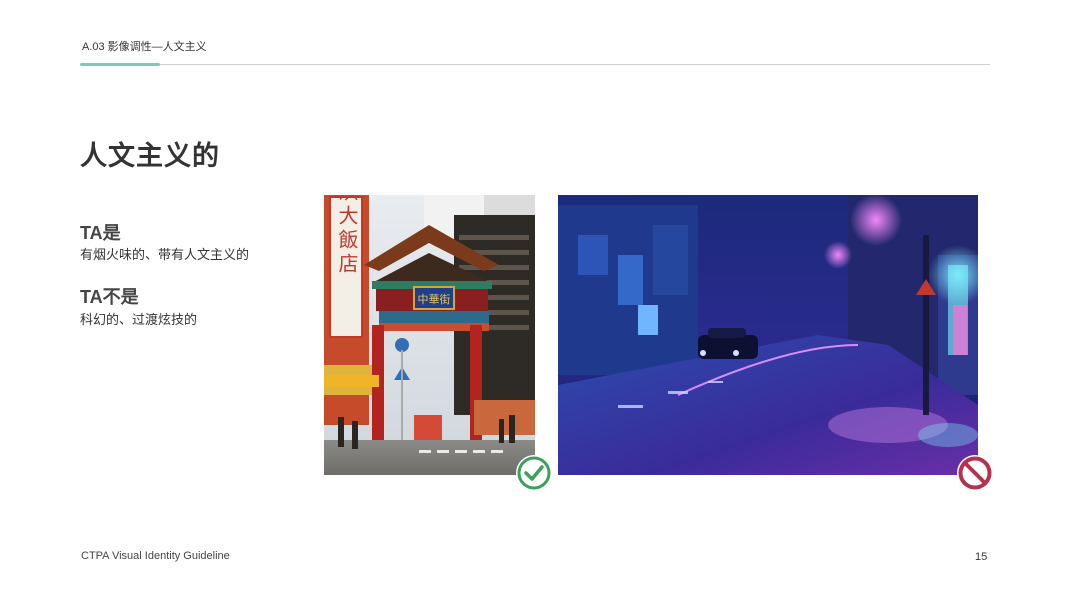 Image resolution: width=1067 pixels, height=600 pixels. What do you see at coordinates (165, 254) in the screenshot?
I see `is-description: 有烟火味的、带有人文主义的` at bounding box center [165, 254].